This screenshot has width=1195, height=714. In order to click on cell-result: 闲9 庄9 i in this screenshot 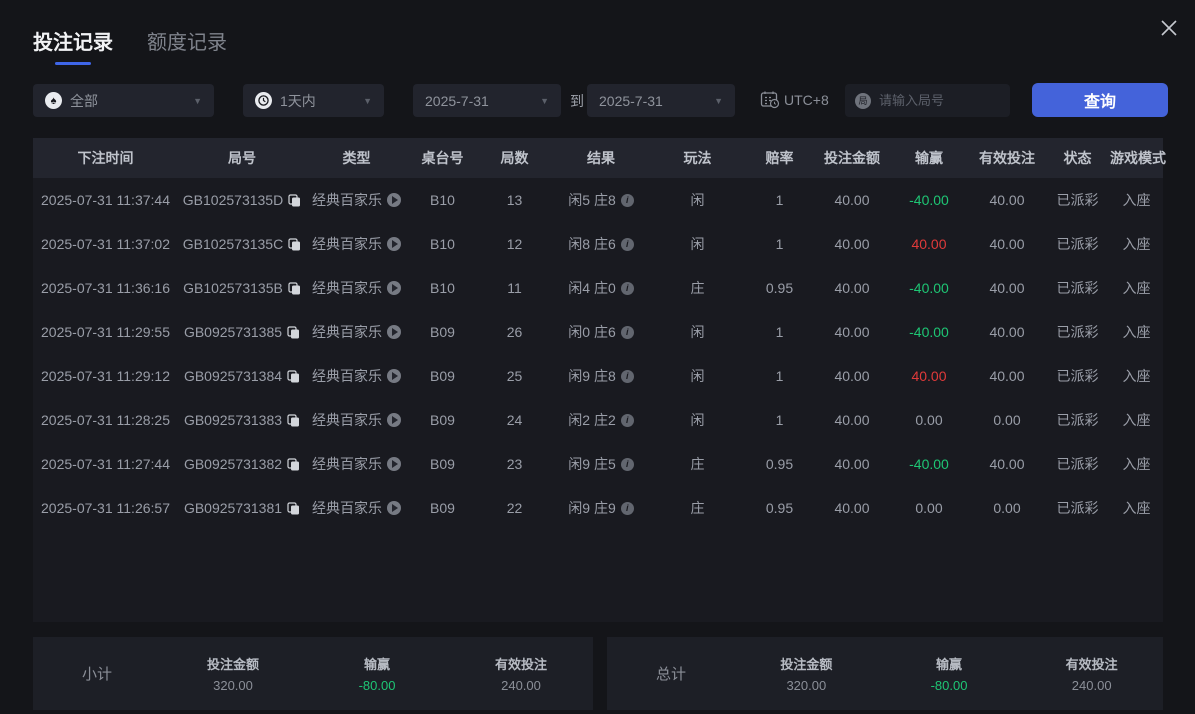, I will do `click(601, 508)`.